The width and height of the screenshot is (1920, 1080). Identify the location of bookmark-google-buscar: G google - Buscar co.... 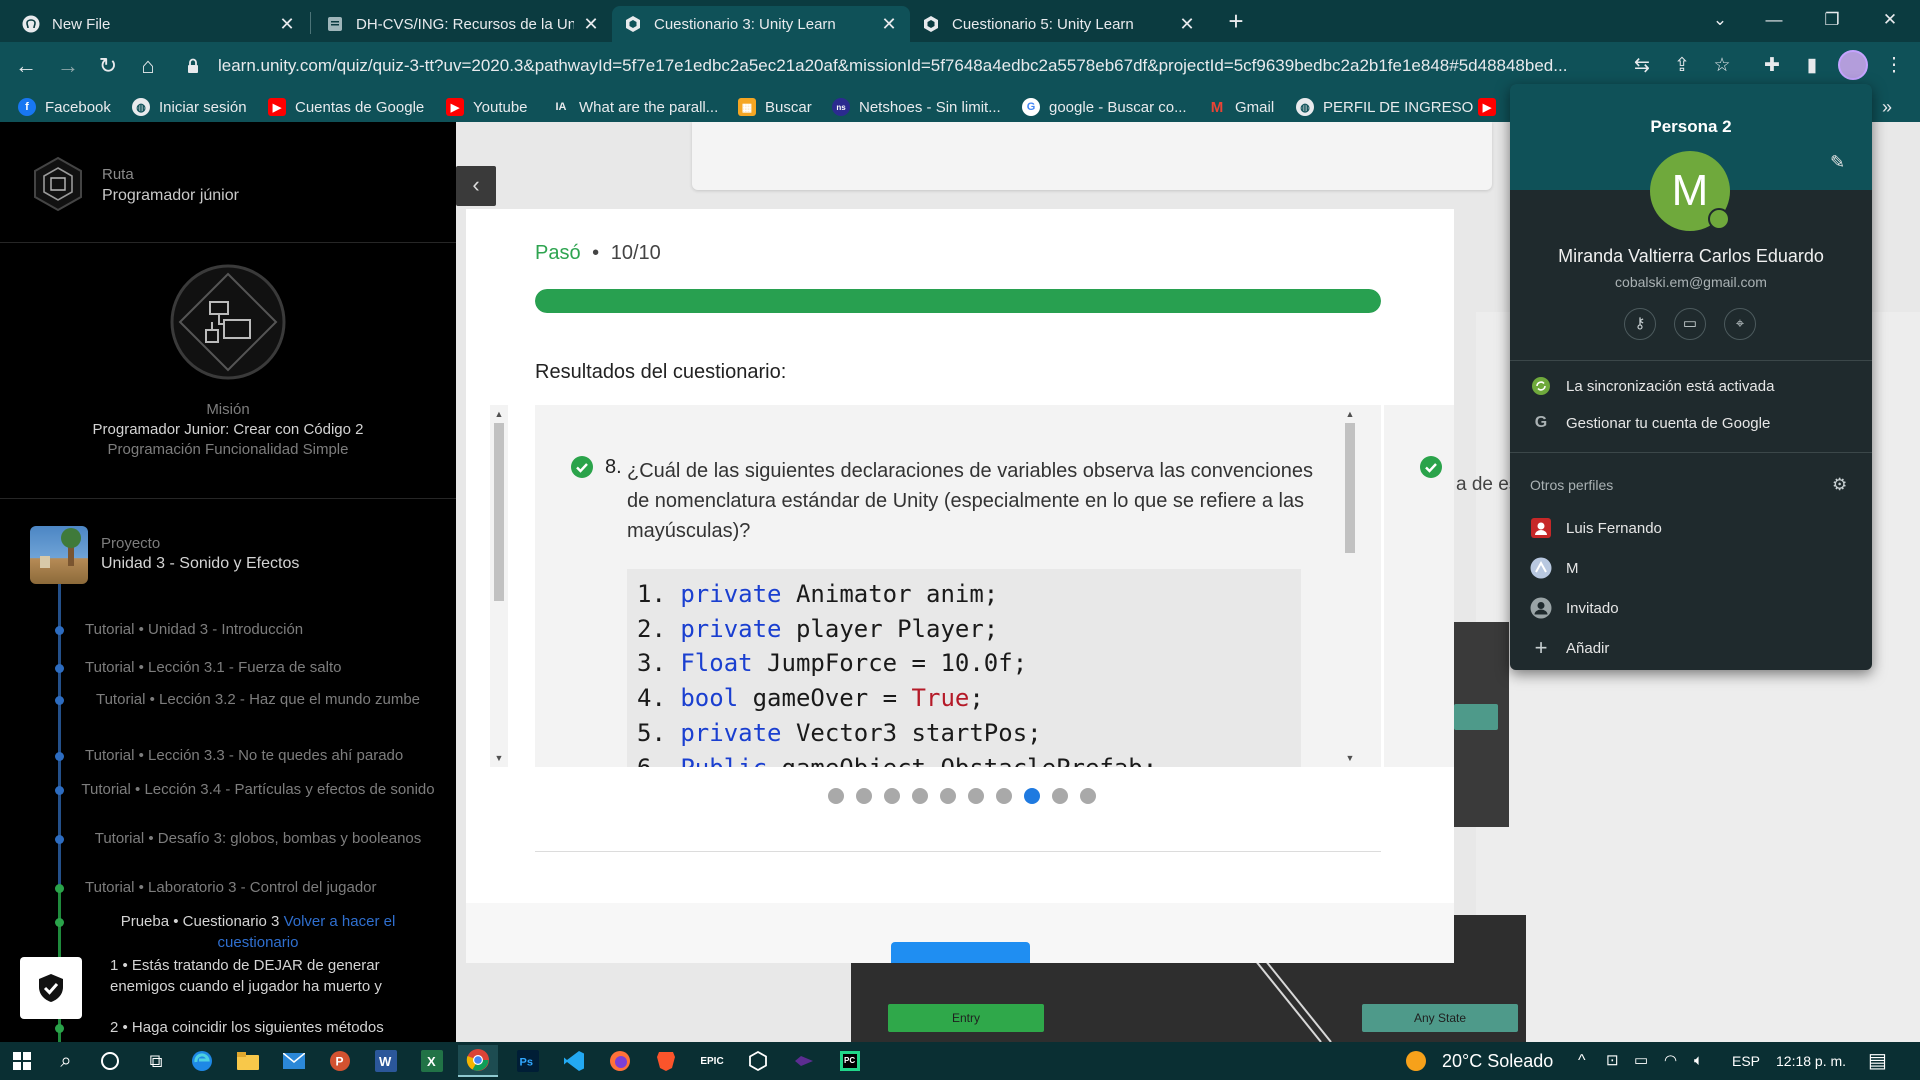
(1104, 107).